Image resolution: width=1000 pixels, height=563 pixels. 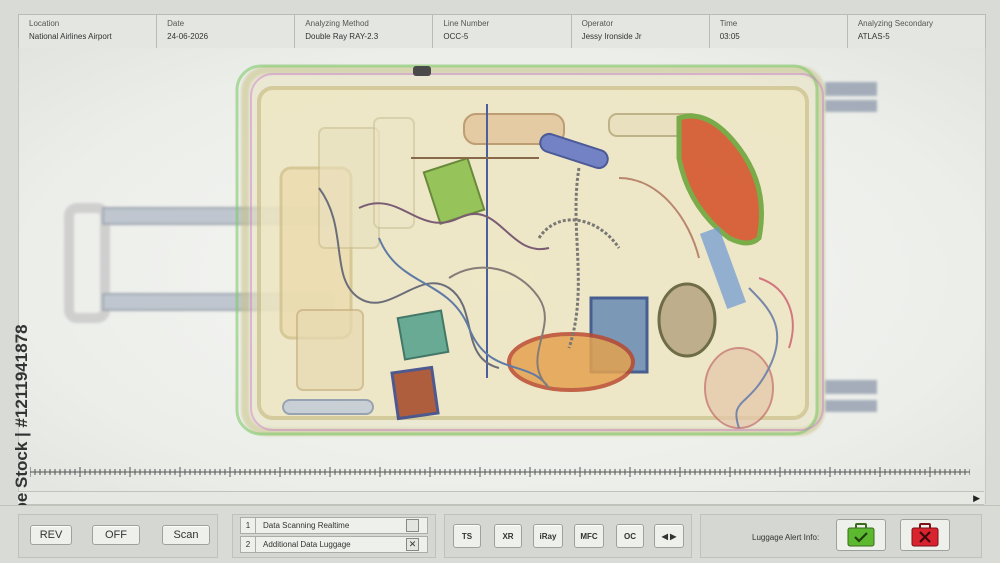 I want to click on luggage-alert-label: Luggage Alert Info:, so click(x=786, y=537).